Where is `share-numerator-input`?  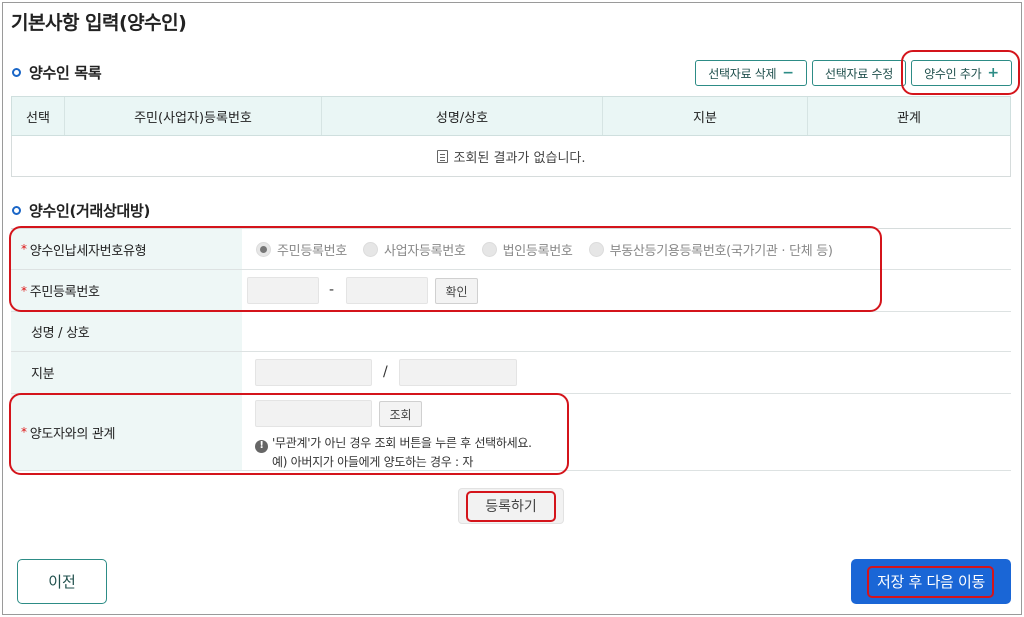
share-numerator-input is located at coordinates (313, 372).